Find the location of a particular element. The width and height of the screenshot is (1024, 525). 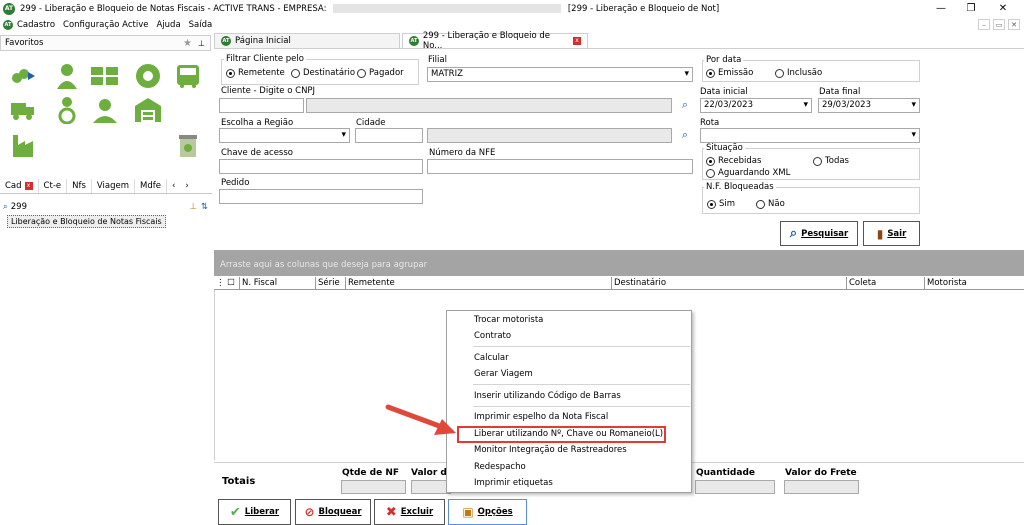

radio-pagador: Pagador is located at coordinates (380, 73).